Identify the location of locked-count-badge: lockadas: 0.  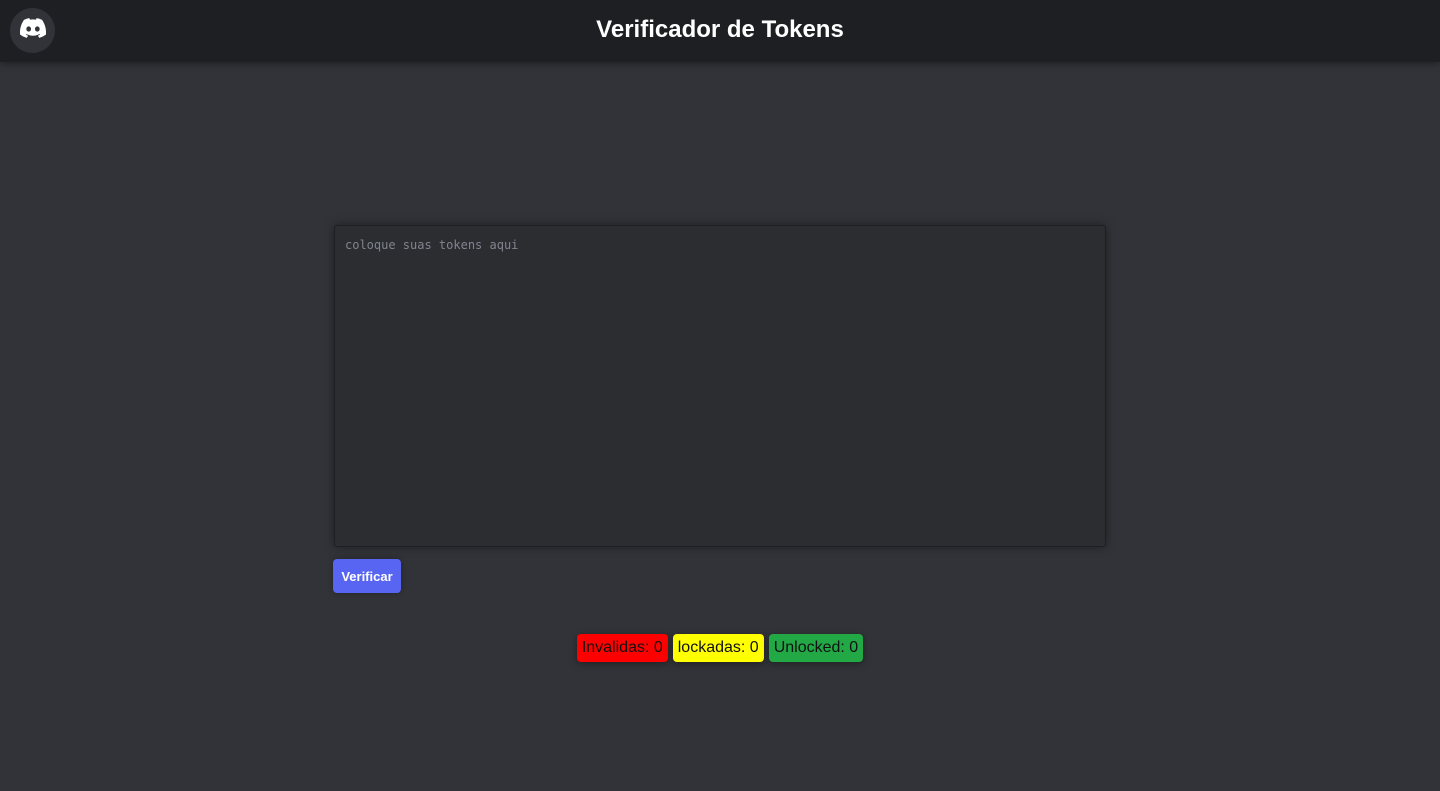
(718, 648).